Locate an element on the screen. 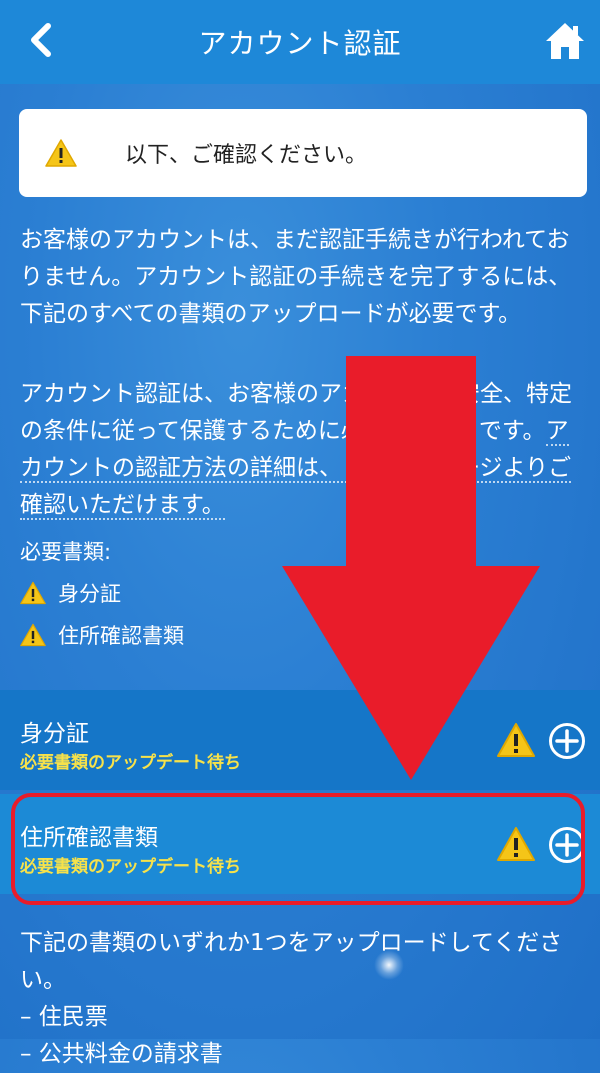 This screenshot has width=600, height=1073. notice-text: 以下、ご確認ください。 is located at coordinates (246, 155).